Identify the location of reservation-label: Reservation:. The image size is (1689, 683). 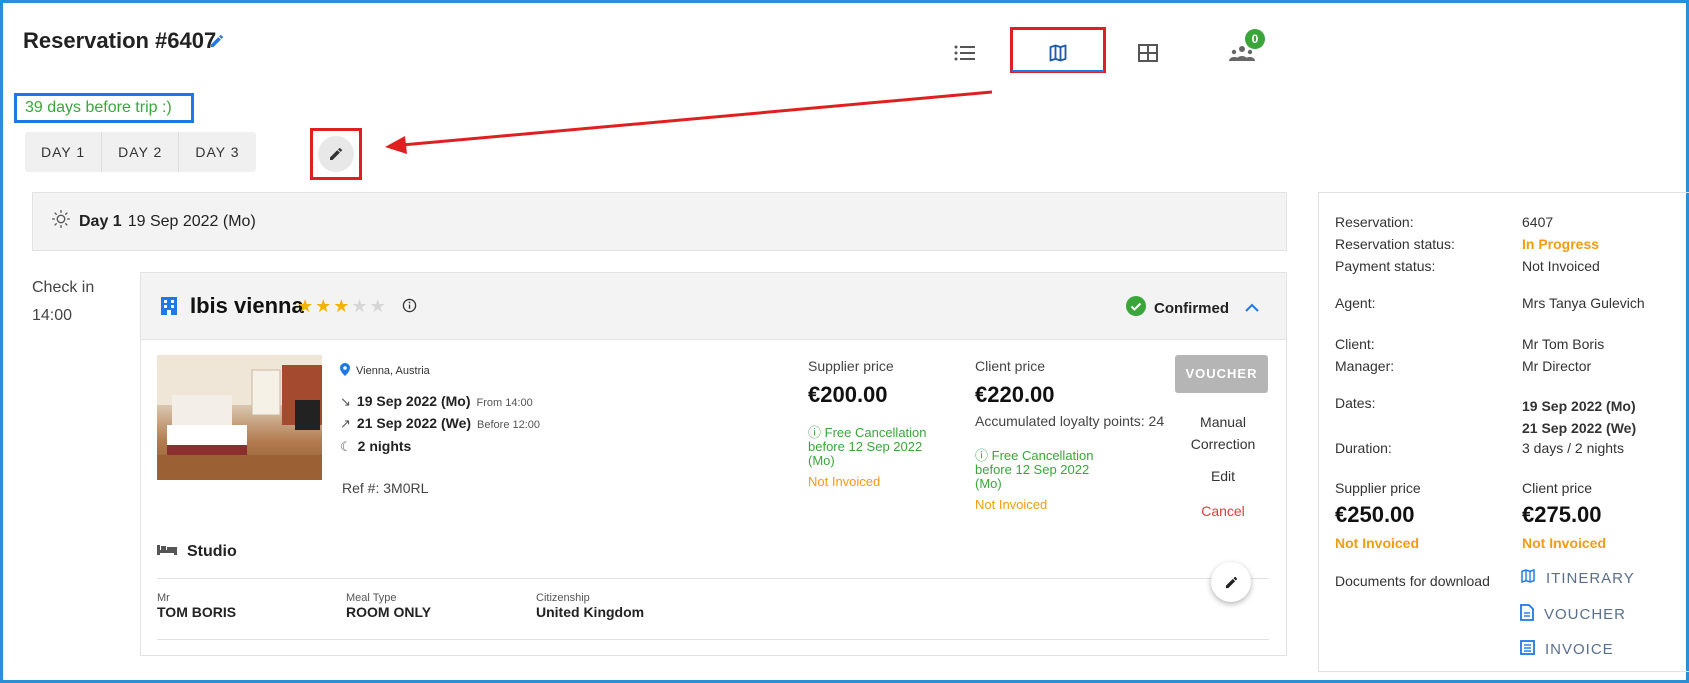
(1374, 222).